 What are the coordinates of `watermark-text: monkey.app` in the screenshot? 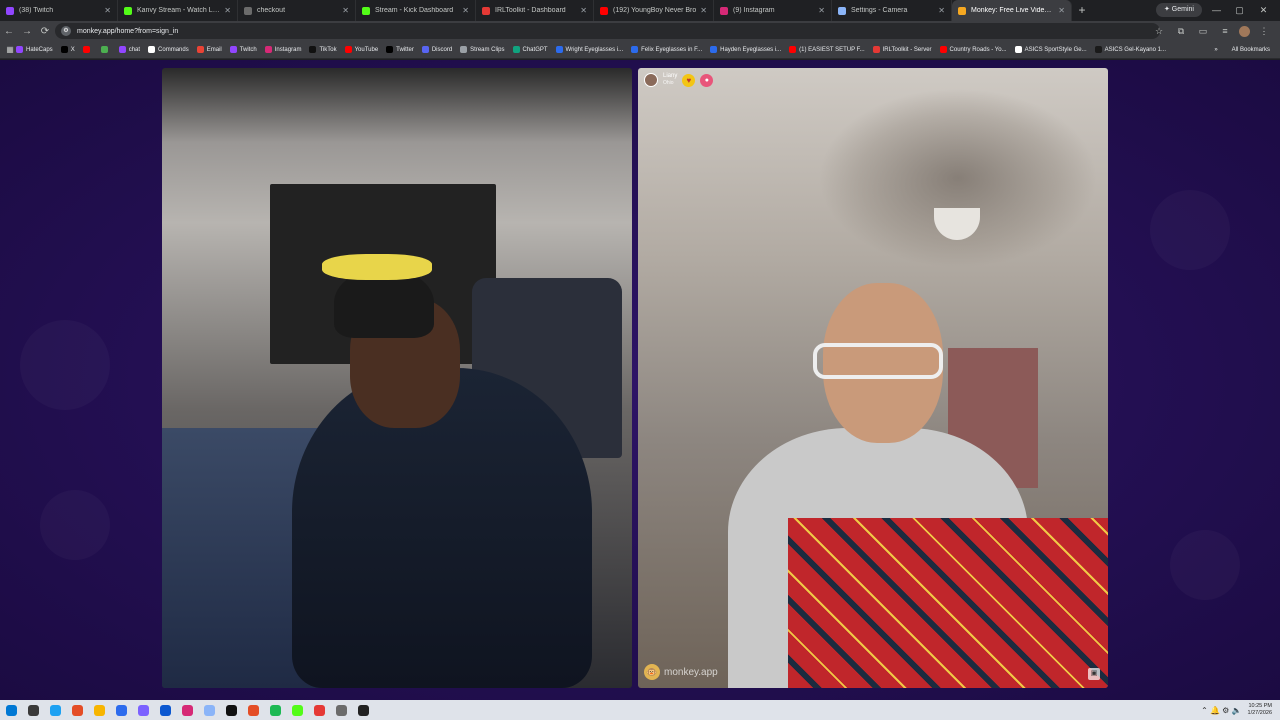 It's located at (691, 672).